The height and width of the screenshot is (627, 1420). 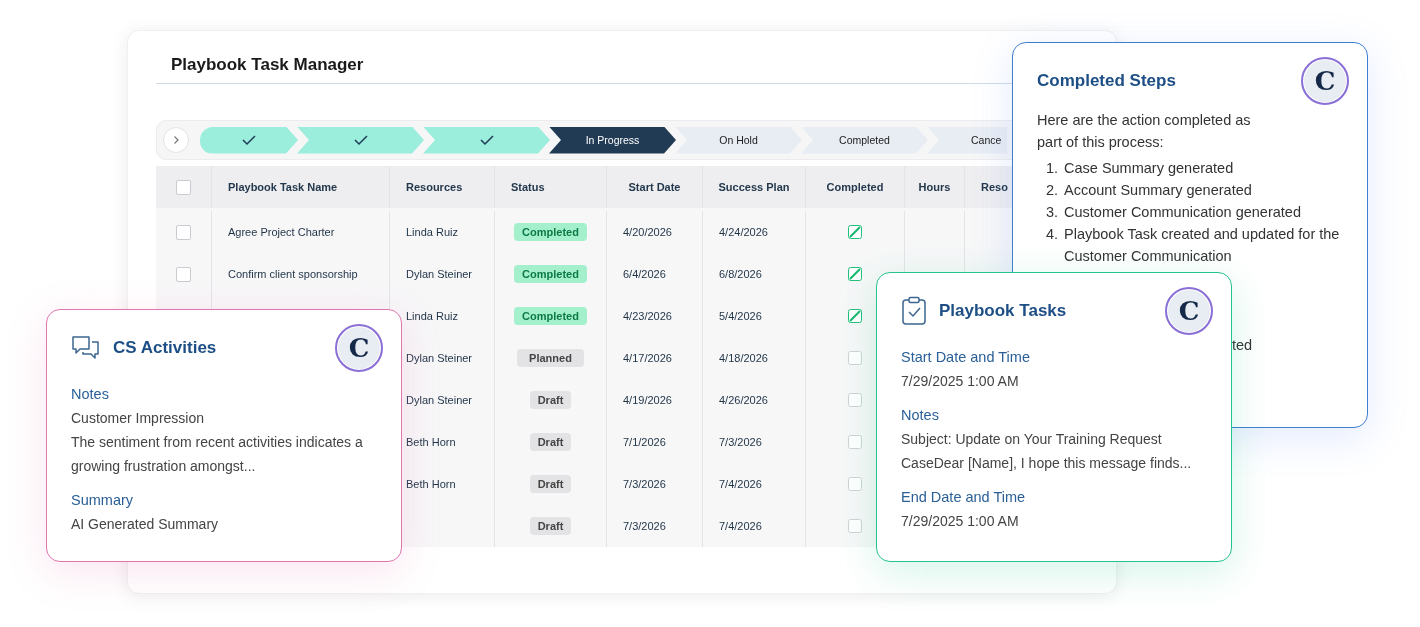 I want to click on table-cell: 6/4/2026, so click(x=644, y=274).